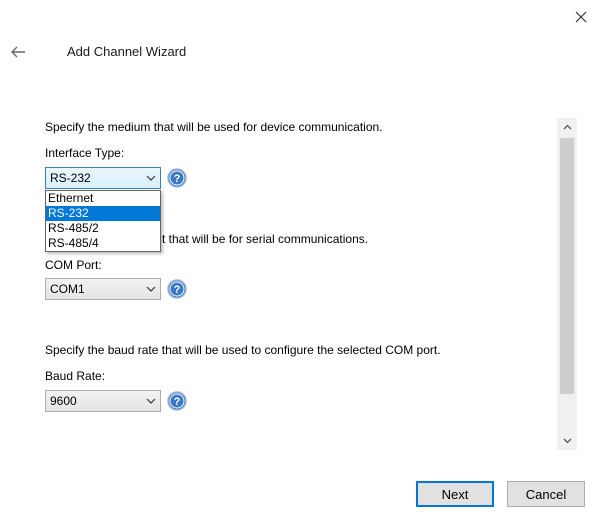 Image resolution: width=600 pixels, height=518 pixels. I want to click on dropdown-option: Ethernet, so click(103, 198).